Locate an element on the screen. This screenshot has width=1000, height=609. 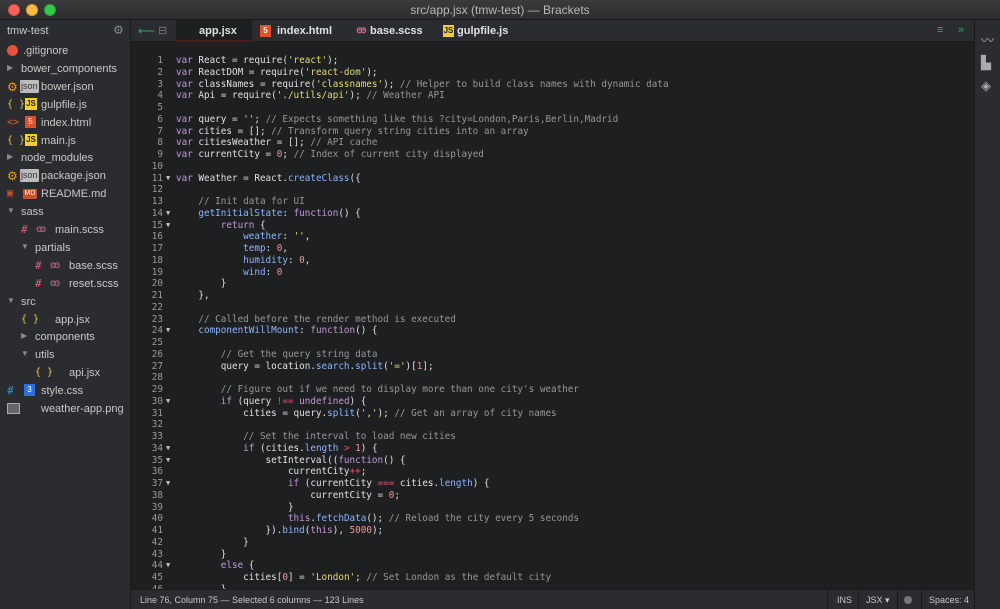
list-icon: ≡ is located at coordinates (940, 30).